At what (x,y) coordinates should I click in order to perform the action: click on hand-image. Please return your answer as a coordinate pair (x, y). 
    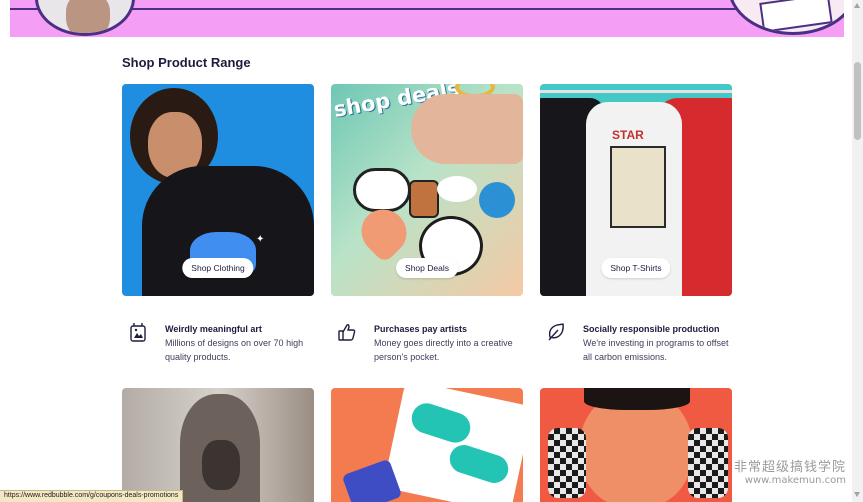
    Looking at the image, I should click on (467, 129).